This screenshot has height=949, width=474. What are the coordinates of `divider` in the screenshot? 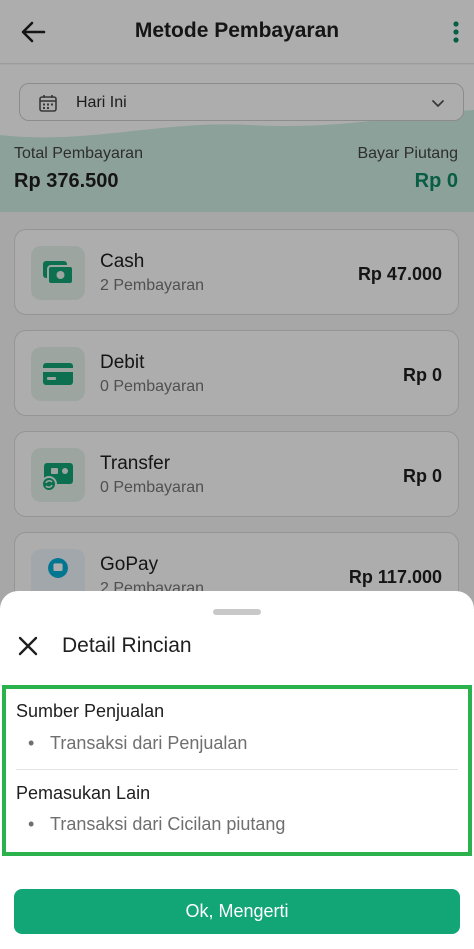 It's located at (237, 769).